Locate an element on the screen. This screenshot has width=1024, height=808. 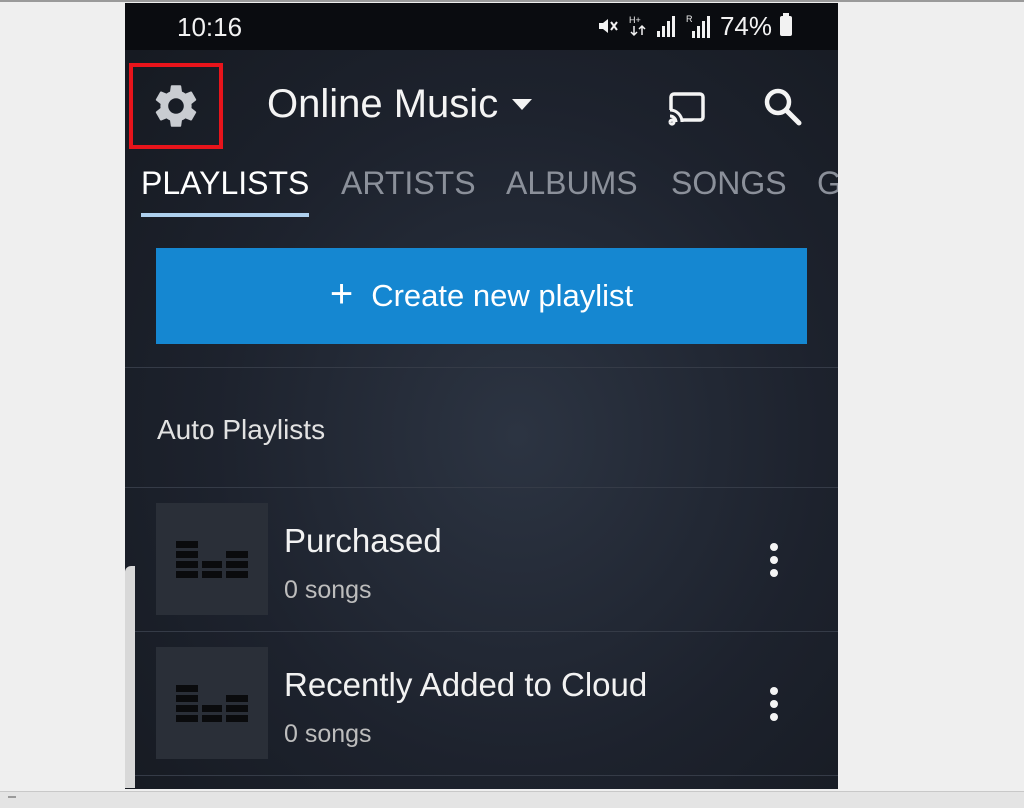
tab-genres-partial: G is located at coordinates (827, 183).